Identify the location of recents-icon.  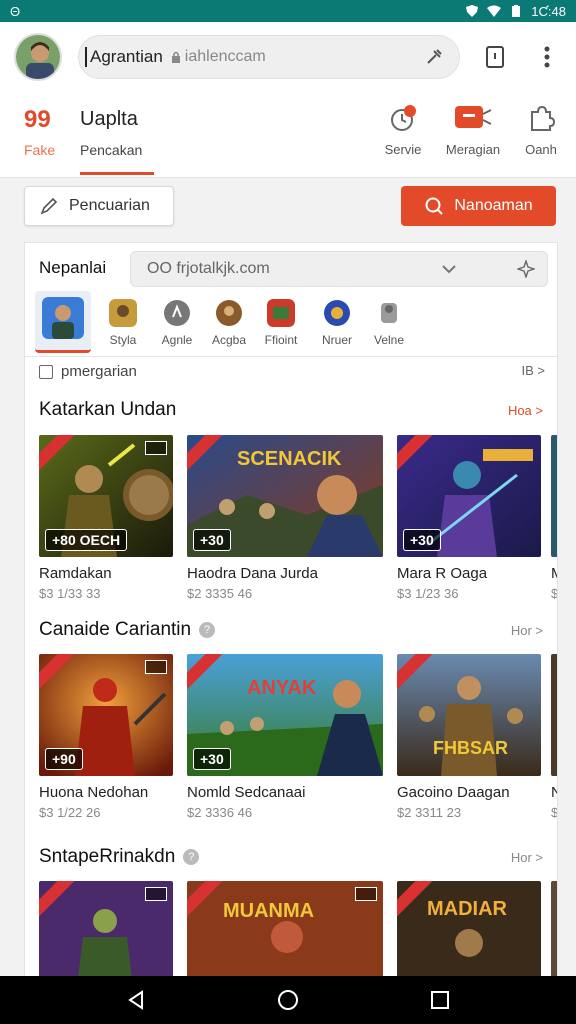
(440, 1000).